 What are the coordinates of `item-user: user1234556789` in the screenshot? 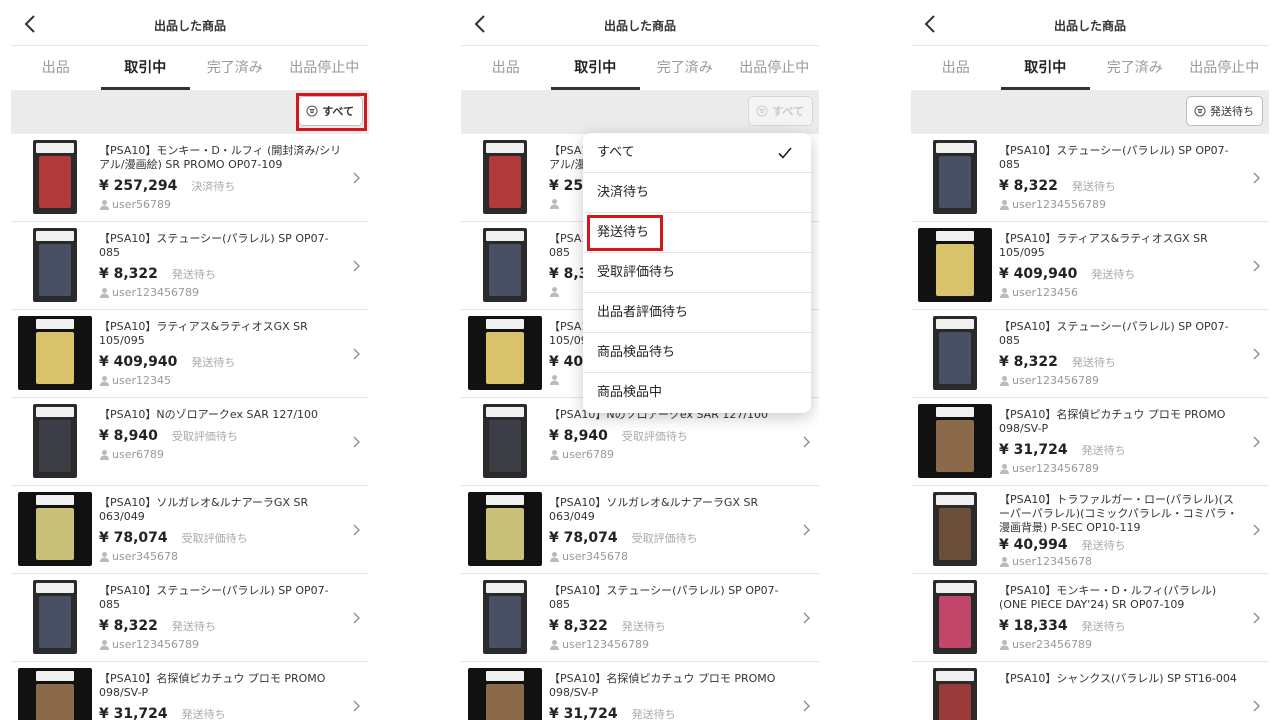 It's located at (1059, 204).